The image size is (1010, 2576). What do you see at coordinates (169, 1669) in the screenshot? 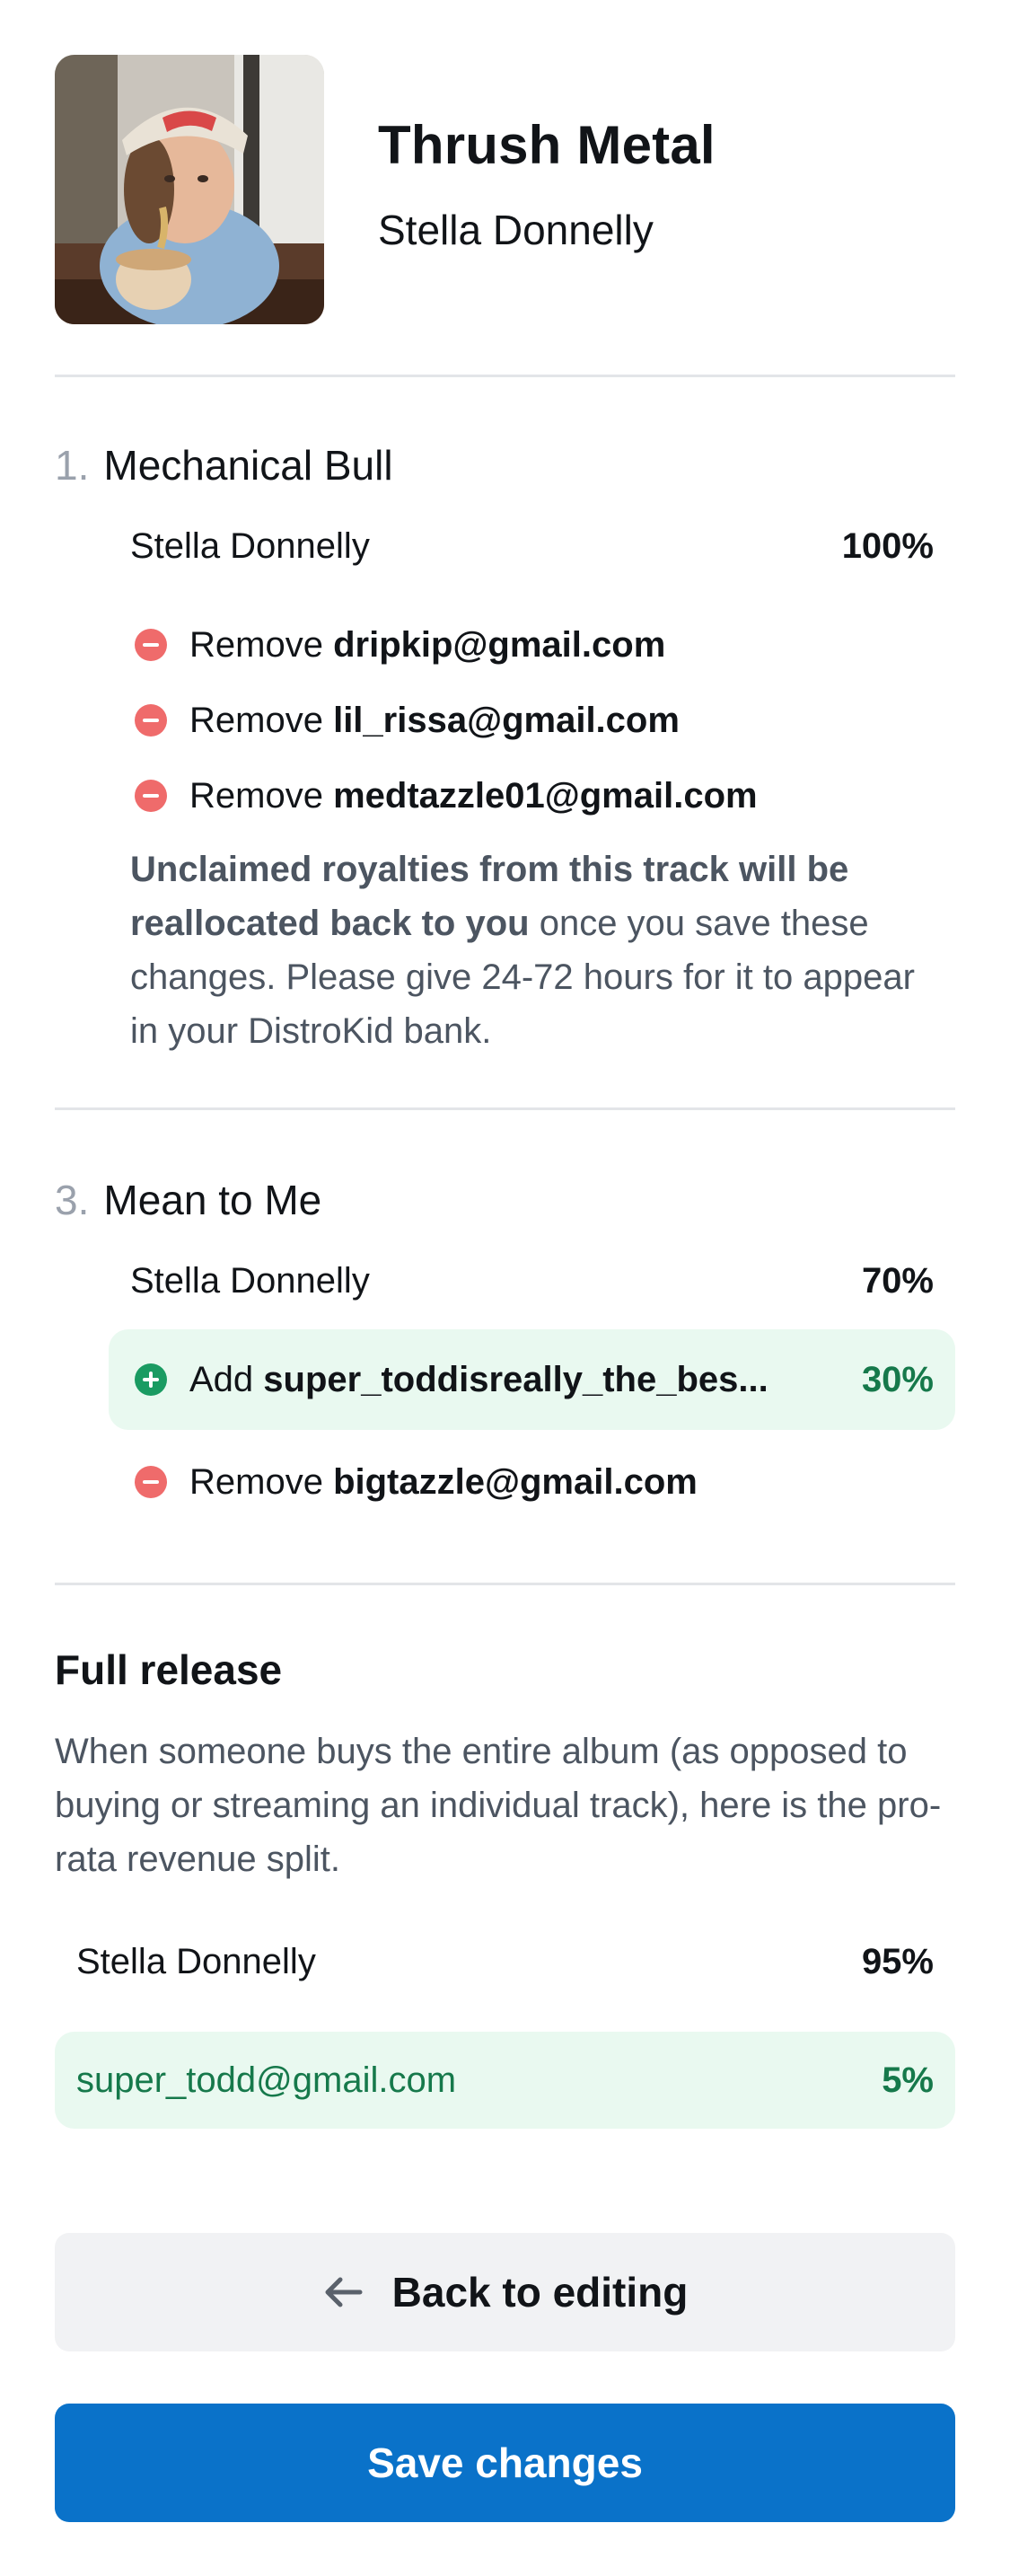
I see `full-release-title: Full release` at bounding box center [169, 1669].